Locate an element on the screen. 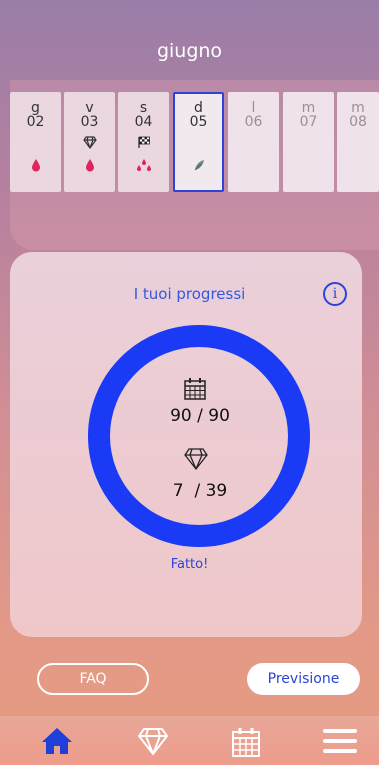 This screenshot has width=379, height=765. calendar-day-04: s 04 is located at coordinates (143, 142).